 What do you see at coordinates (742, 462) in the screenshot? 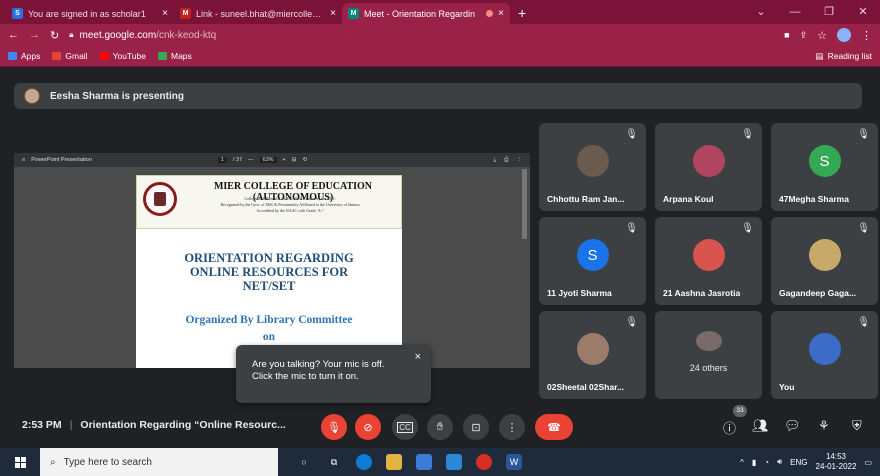
I see `tray-overflow-icon: ^` at bounding box center [742, 462].